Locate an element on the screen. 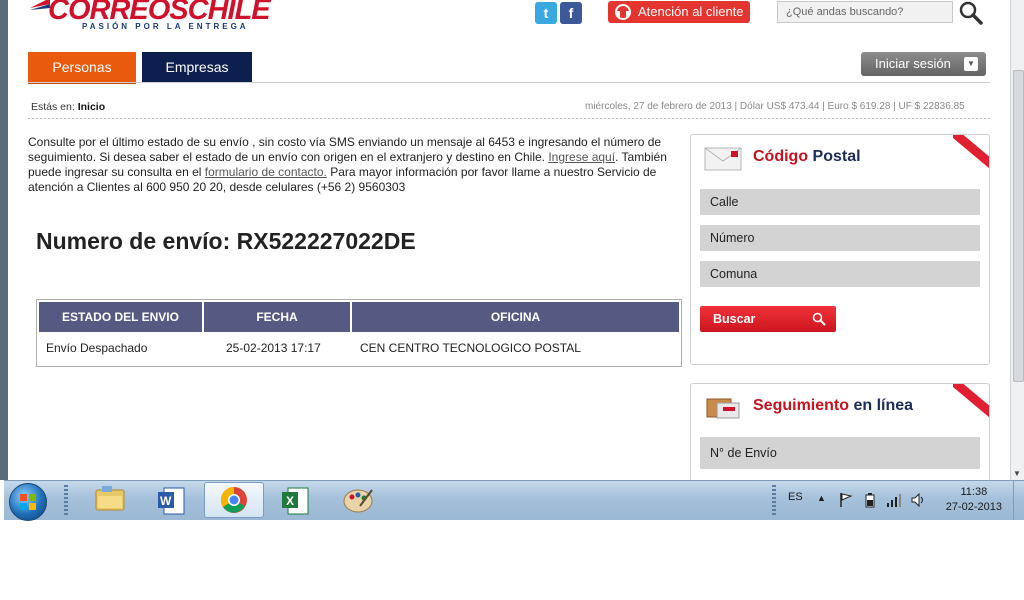  battery-icon is located at coordinates (870, 500).